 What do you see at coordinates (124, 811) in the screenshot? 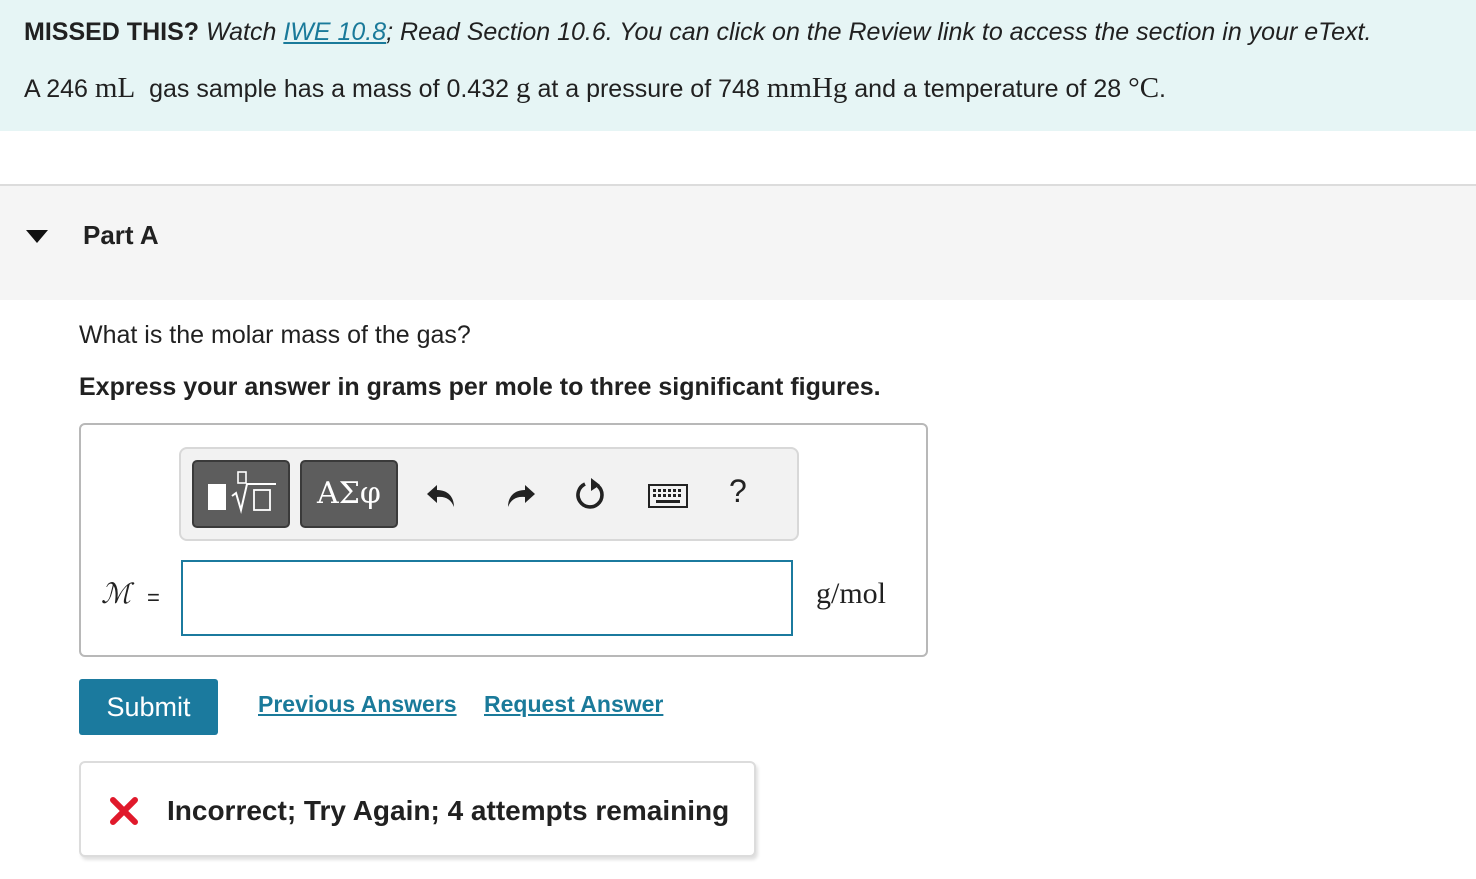
I see `incorrect-x-icon` at bounding box center [124, 811].